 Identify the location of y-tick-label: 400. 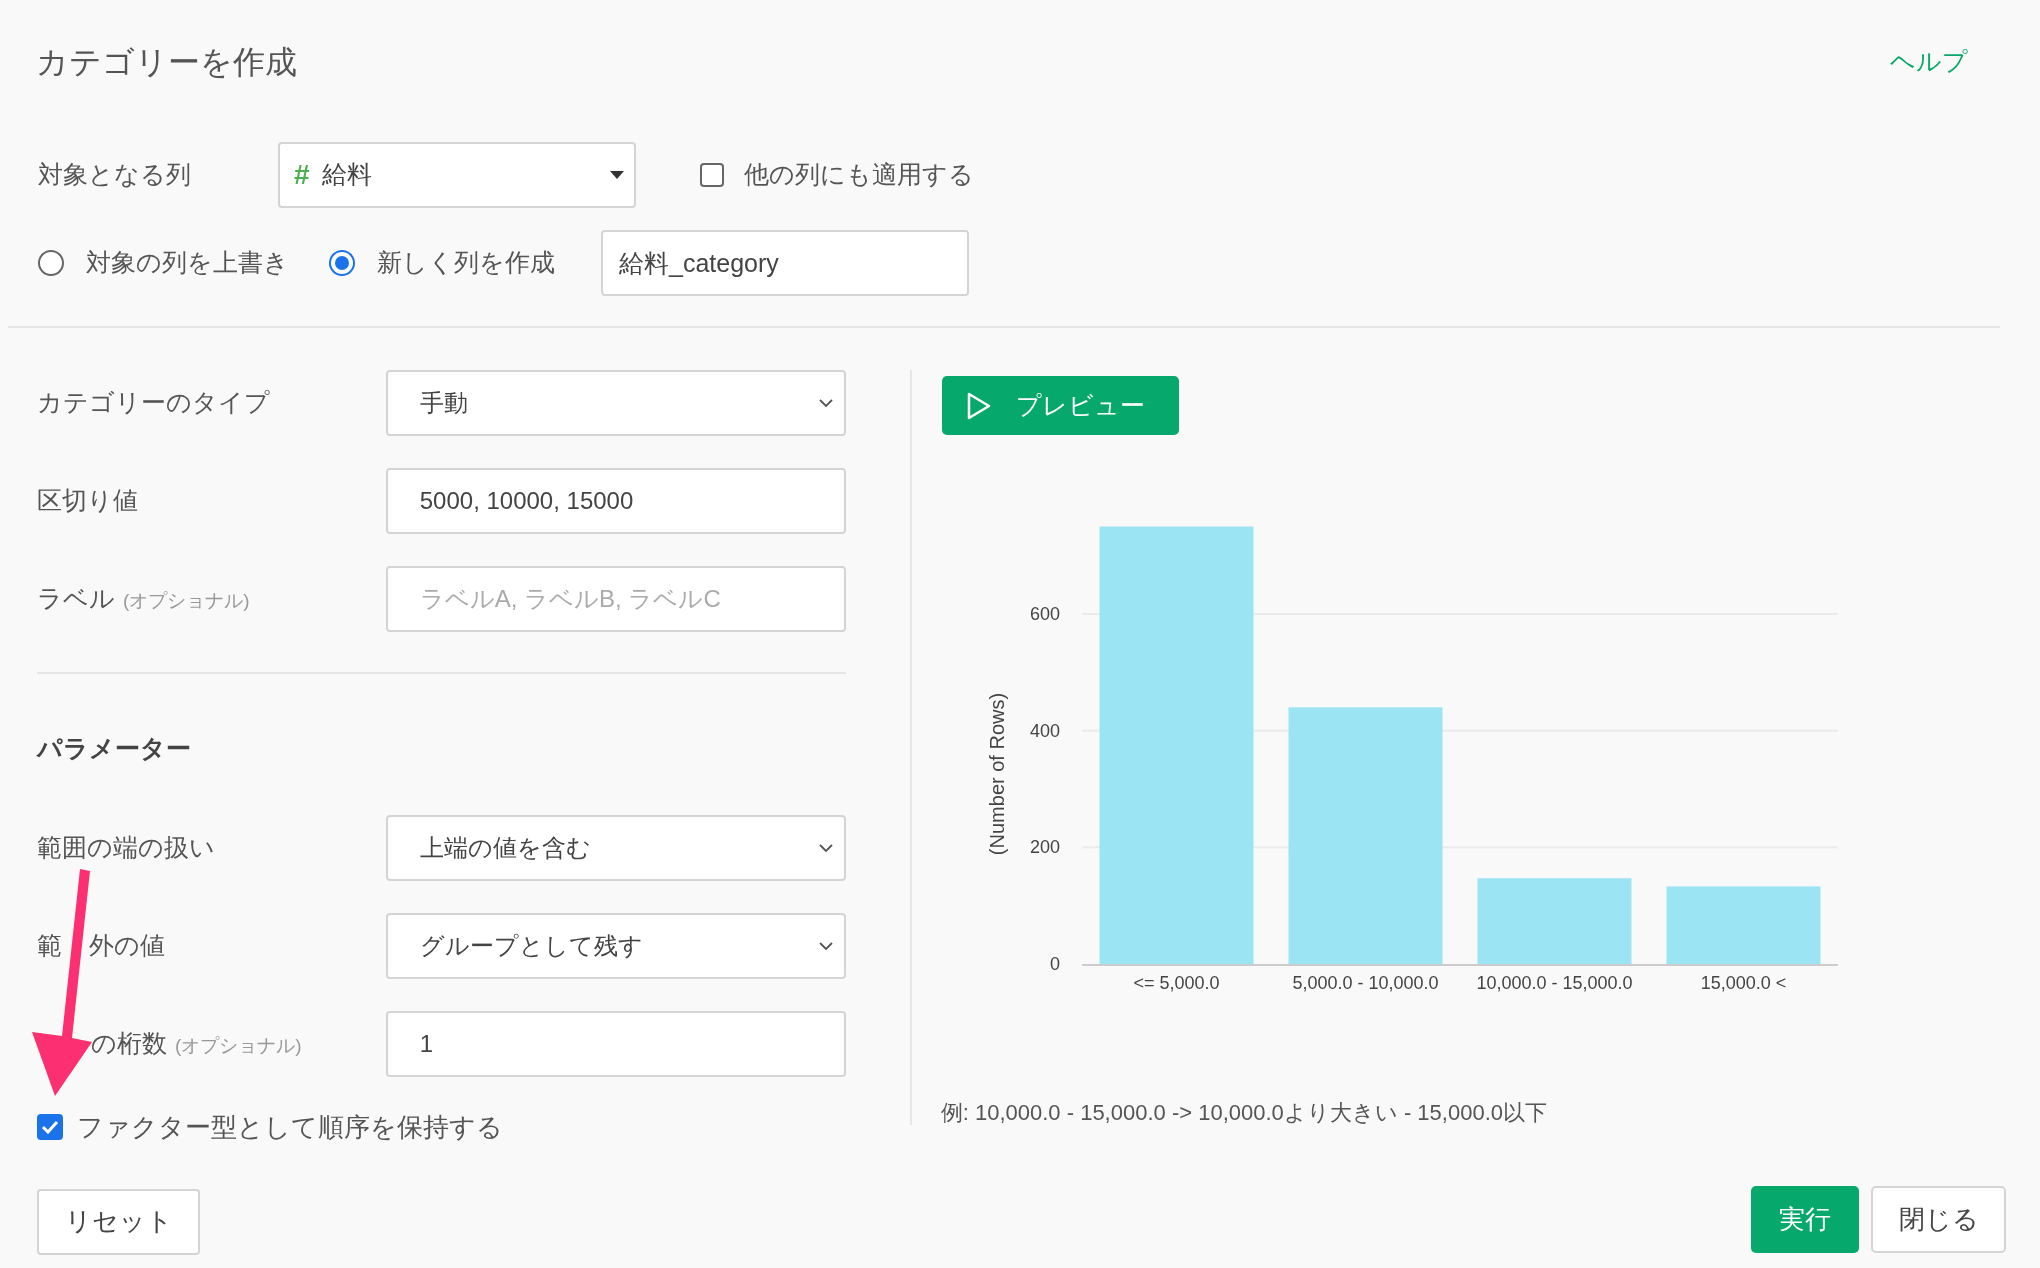
(1044, 730).